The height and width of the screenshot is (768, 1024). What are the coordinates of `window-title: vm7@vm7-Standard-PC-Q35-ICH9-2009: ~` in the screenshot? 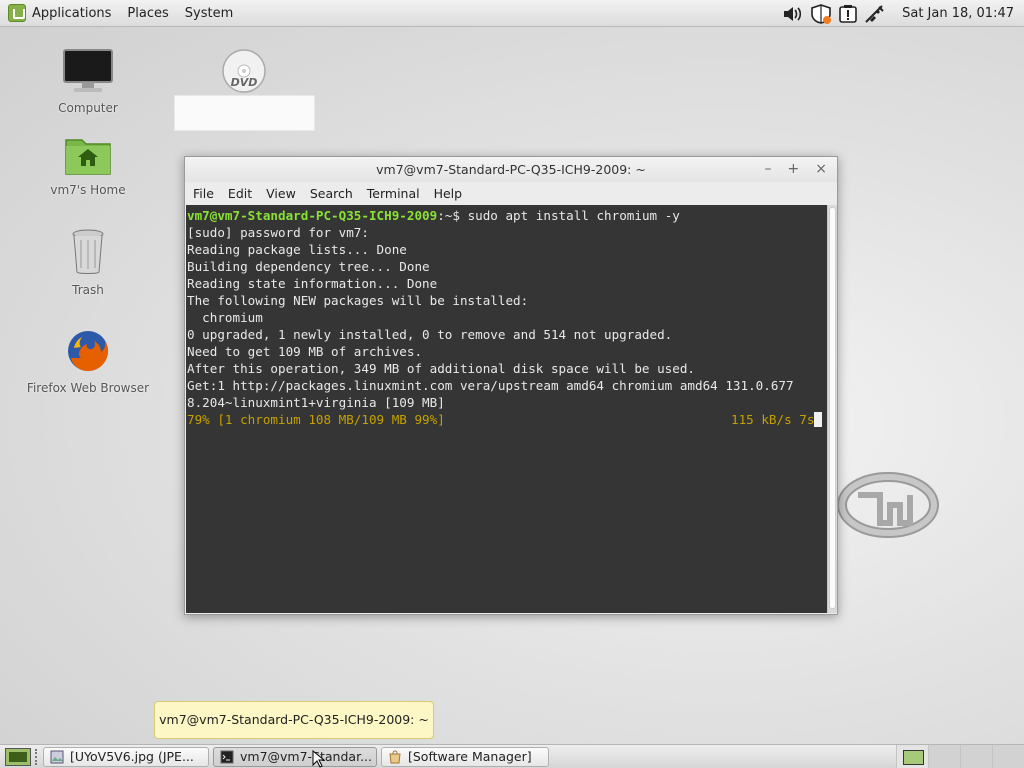 It's located at (511, 169).